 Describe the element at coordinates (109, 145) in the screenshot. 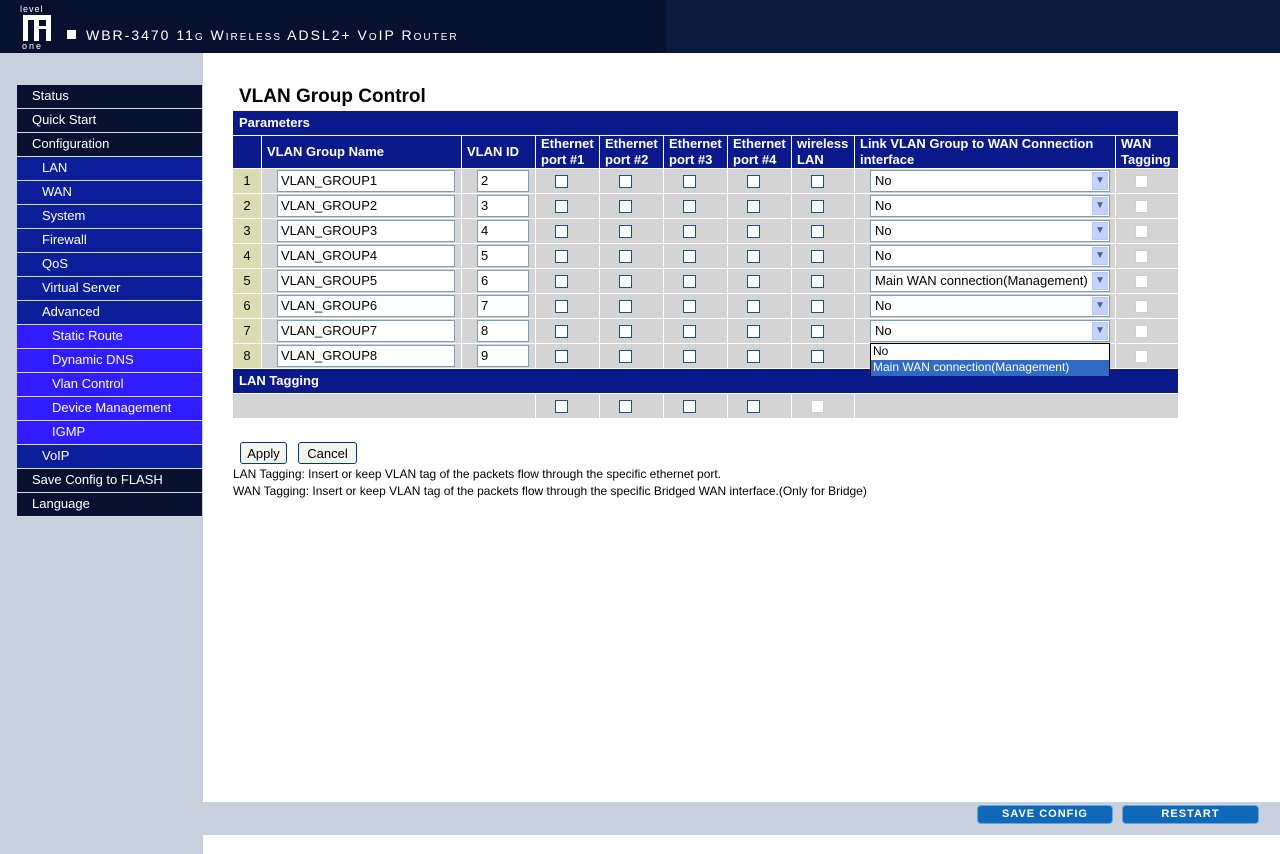

I see `sidebar-item-configuration: Configuration` at that location.